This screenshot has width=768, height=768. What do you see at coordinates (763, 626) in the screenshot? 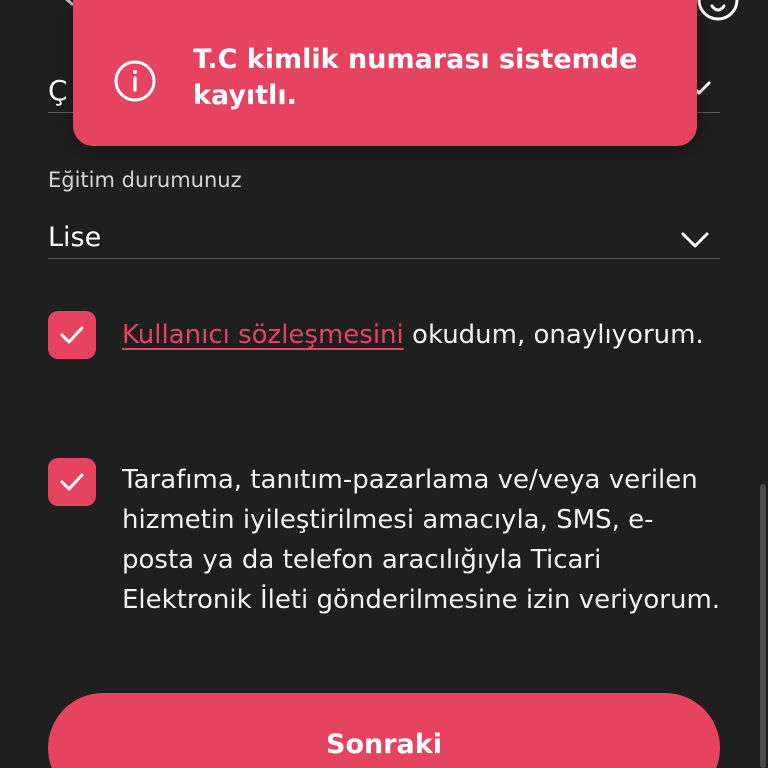
I see `scrollbar` at bounding box center [763, 626].